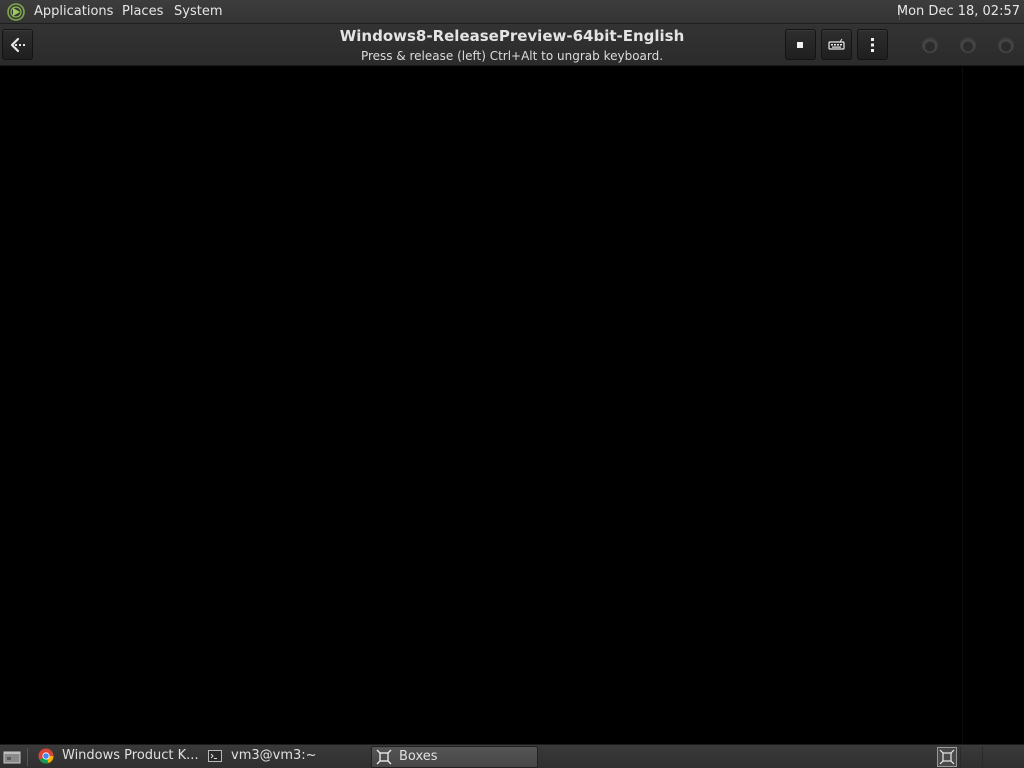 This screenshot has height=768, width=1024. I want to click on system-menu: System, so click(198, 12).